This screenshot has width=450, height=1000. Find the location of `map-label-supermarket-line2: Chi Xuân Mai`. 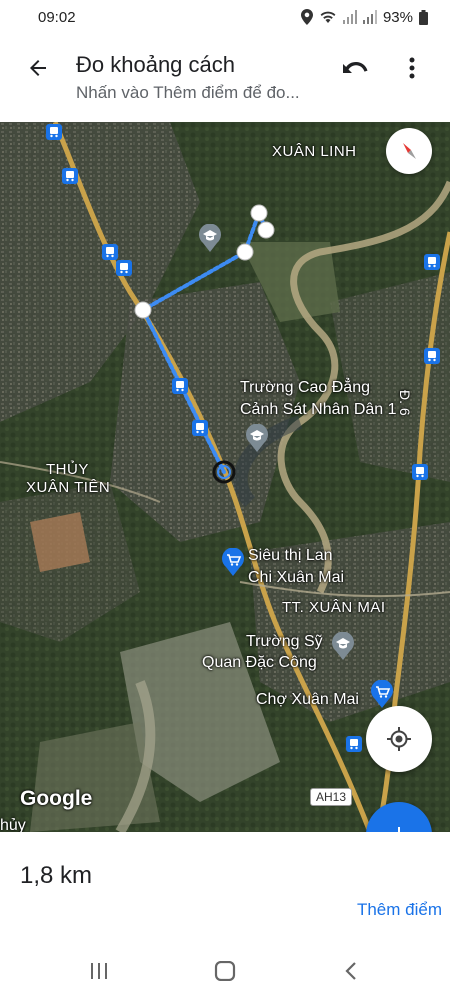

map-label-supermarket-line2: Chi Xuân Mai is located at coordinates (296, 577).